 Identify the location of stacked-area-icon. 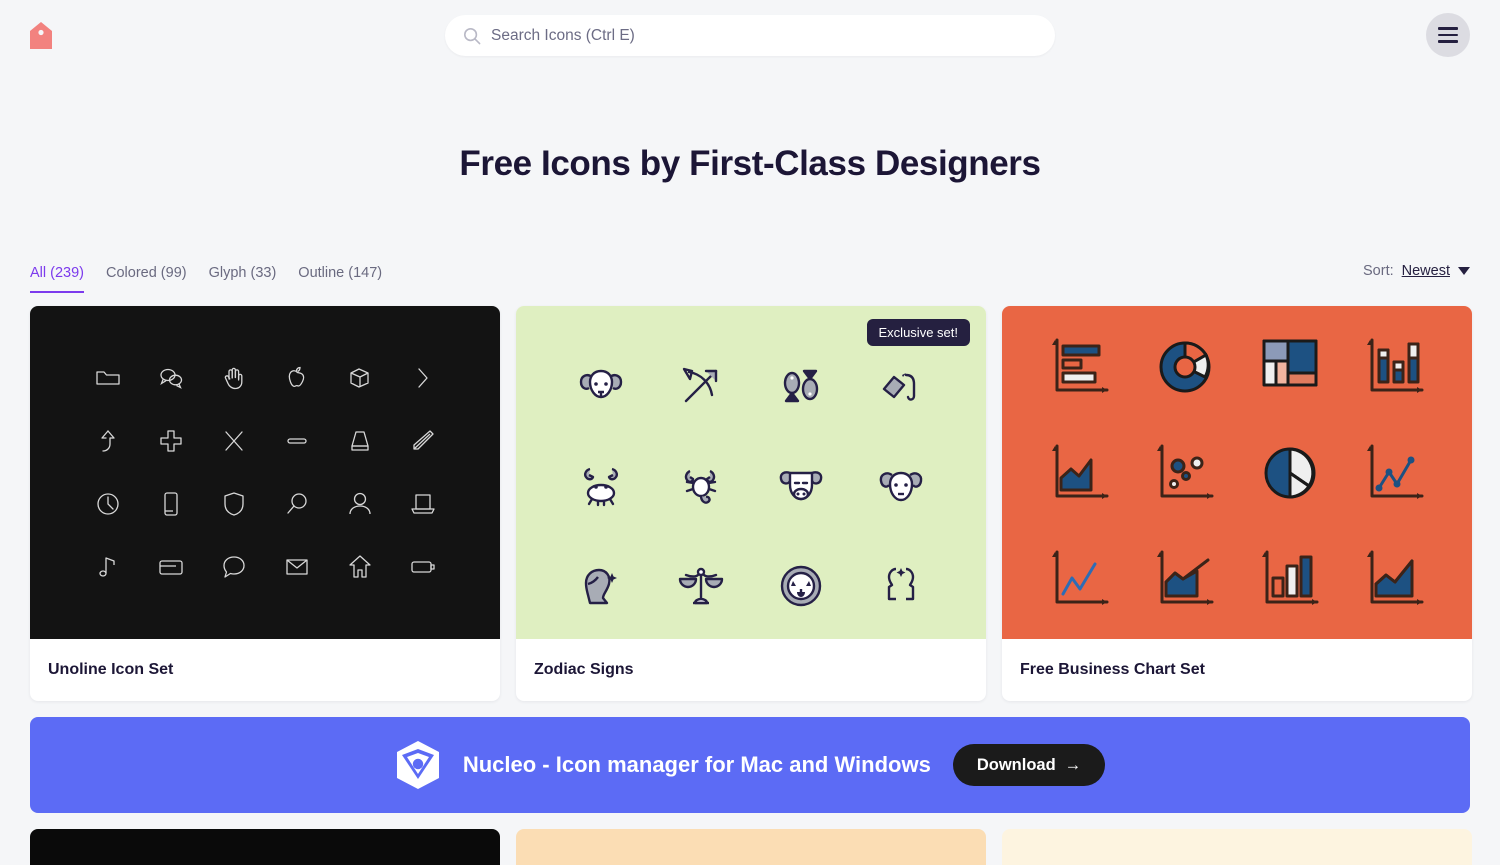
(1394, 579).